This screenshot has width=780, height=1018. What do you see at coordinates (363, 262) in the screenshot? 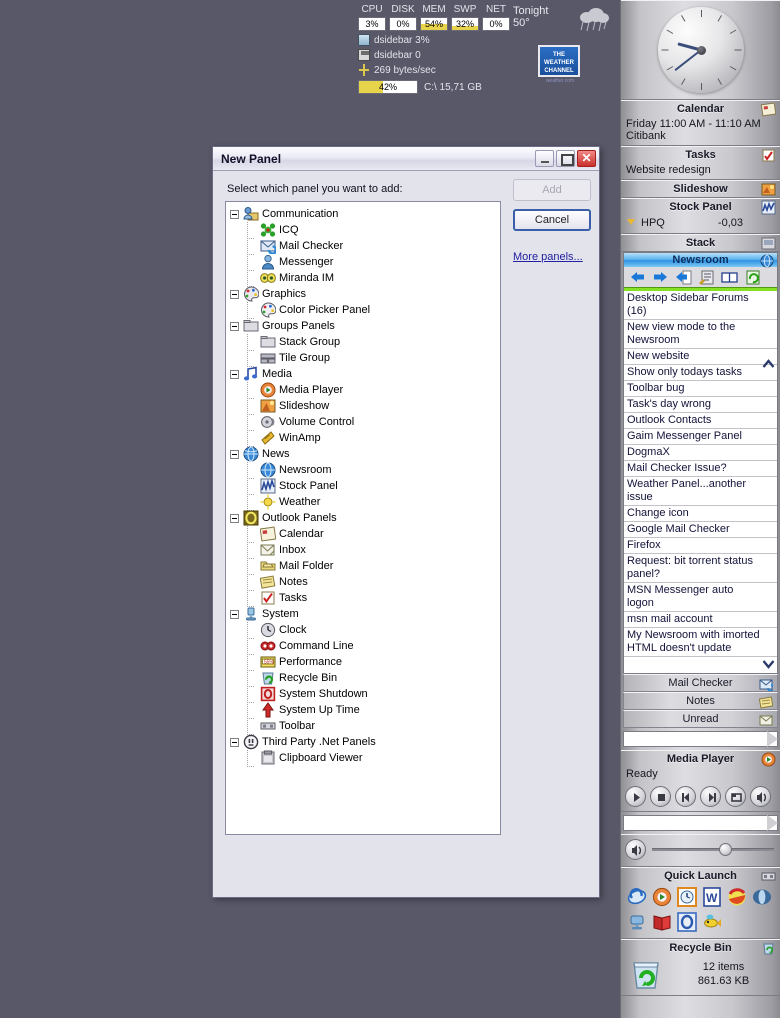
I see `tree-item-messenger: Messenger` at bounding box center [363, 262].